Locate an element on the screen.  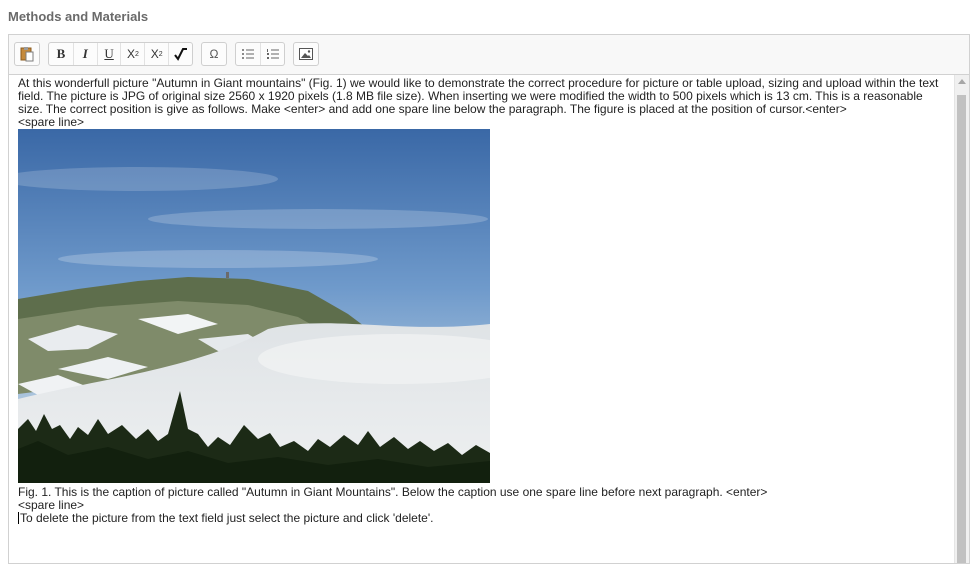
special-group: Ω is located at coordinates (214, 54).